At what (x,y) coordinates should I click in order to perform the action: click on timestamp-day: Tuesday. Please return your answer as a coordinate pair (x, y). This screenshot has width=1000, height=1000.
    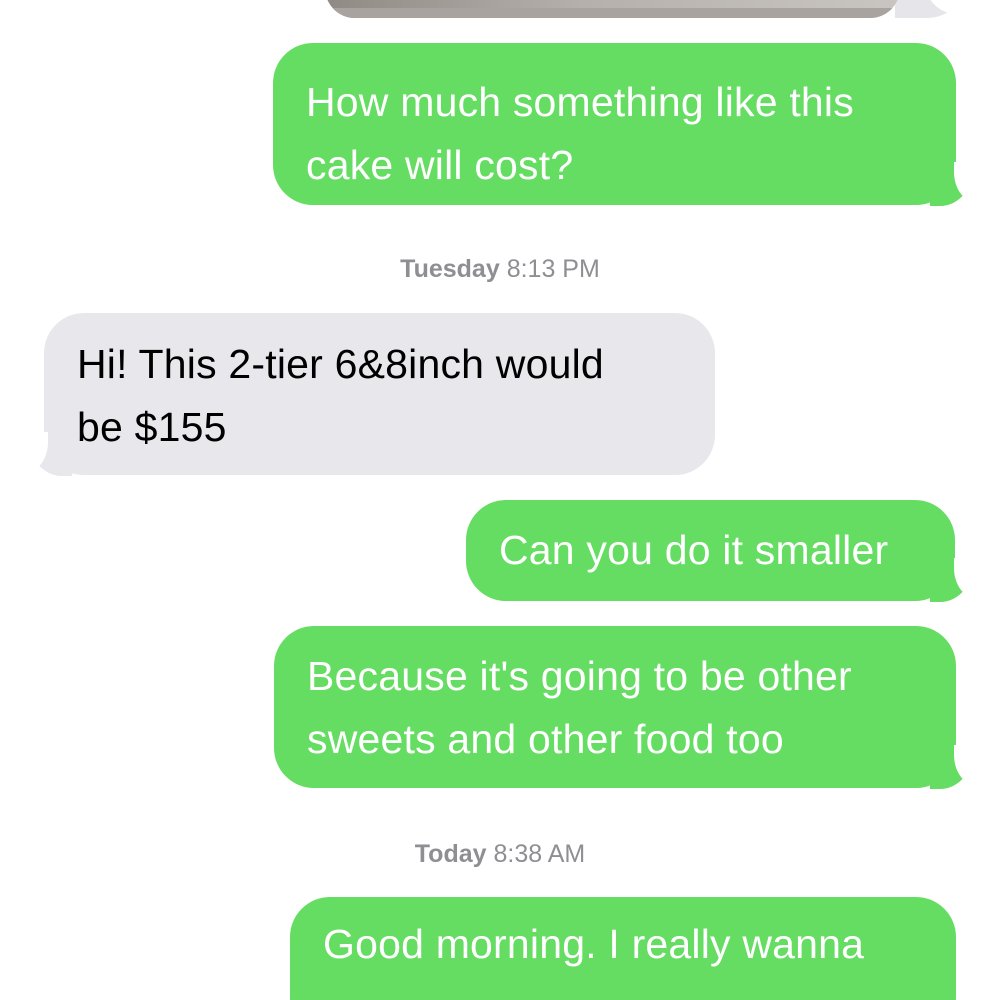
    Looking at the image, I should click on (450, 269).